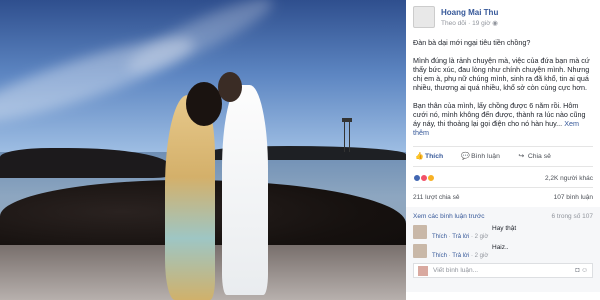  What do you see at coordinates (469, 23) in the screenshot?
I see `post-meta: Theo dõi · 19 giờ ◉` at bounding box center [469, 23].